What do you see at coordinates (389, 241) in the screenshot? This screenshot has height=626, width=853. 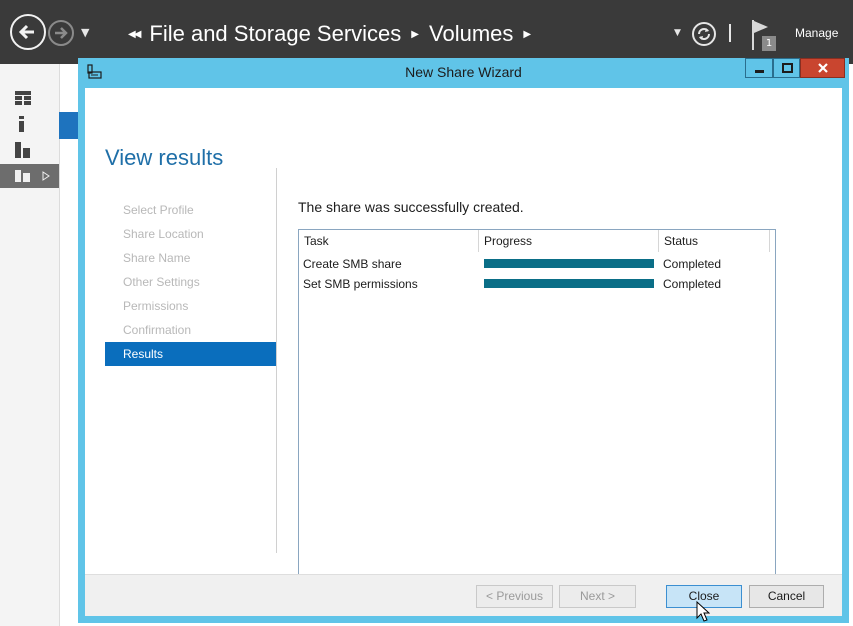 I see `column-header-task: Task` at bounding box center [389, 241].